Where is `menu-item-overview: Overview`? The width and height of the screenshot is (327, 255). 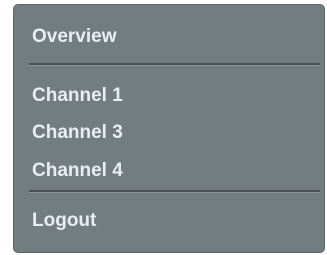
menu-item-overview: Overview is located at coordinates (74, 37).